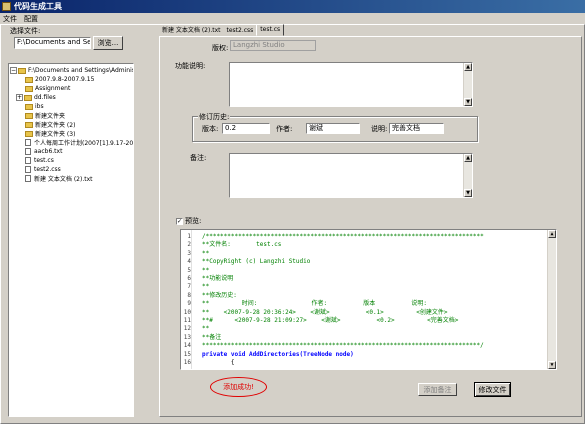 This screenshot has width=585, height=424. I want to click on tree-folder-item: 新建文件夹, so click(45, 115).